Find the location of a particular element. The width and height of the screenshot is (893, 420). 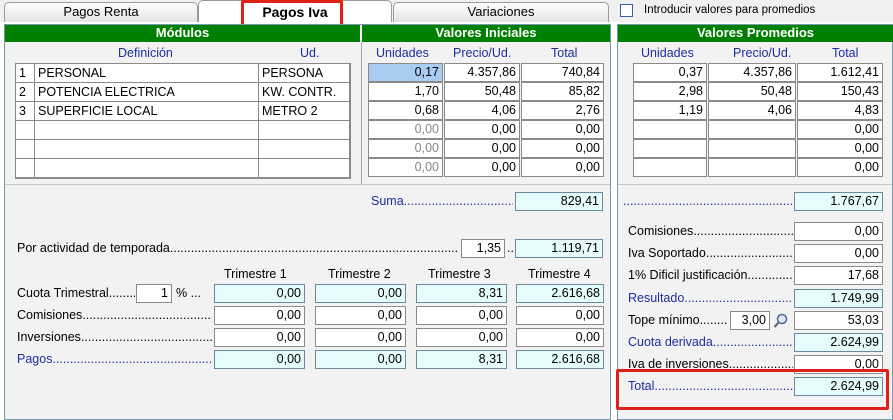

prom-unidades-input: 0,37 is located at coordinates (670, 72).